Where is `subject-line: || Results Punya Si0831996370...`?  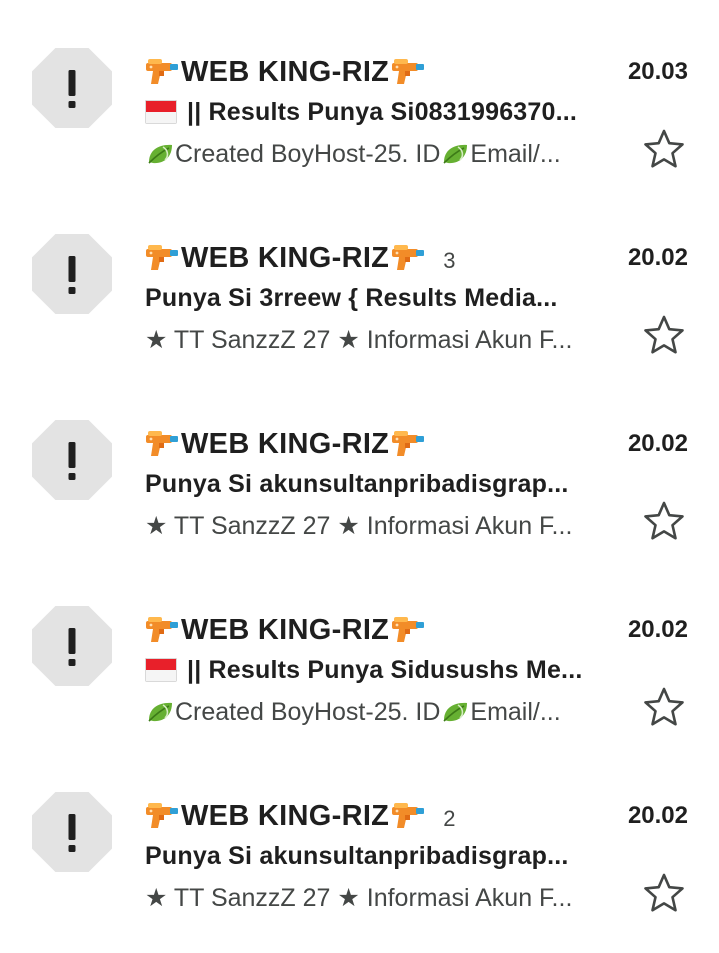 subject-line: || Results Punya Si0831996370... is located at coordinates (385, 112).